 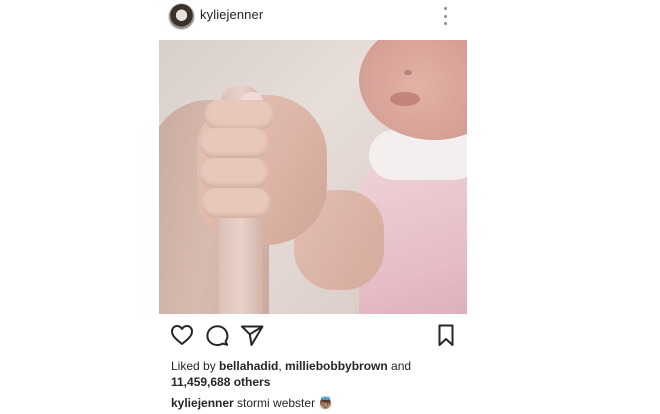 What do you see at coordinates (413, 90) in the screenshot?
I see `baby-face` at bounding box center [413, 90].